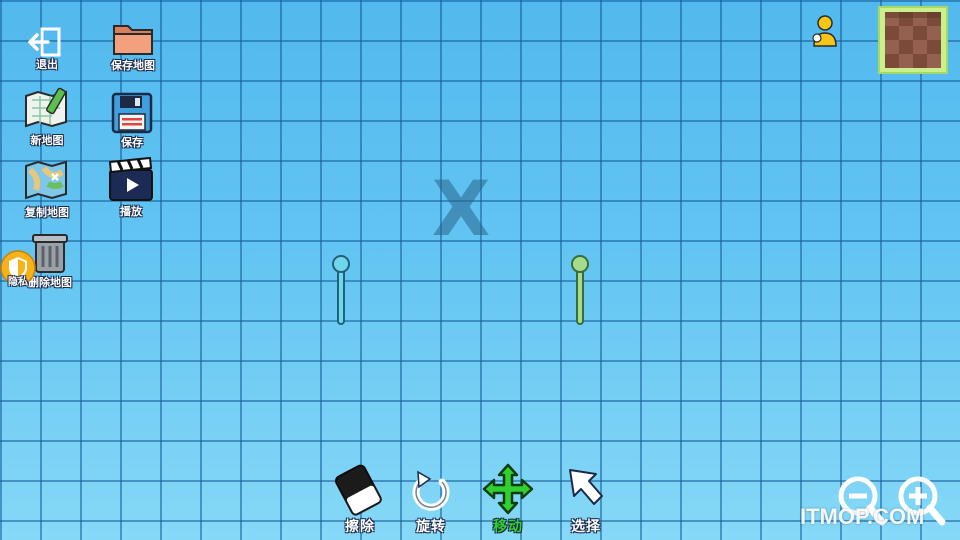 The width and height of the screenshot is (960, 540). Describe the element at coordinates (862, 516) in the screenshot. I see `watermark: ITMOP.COM` at that location.